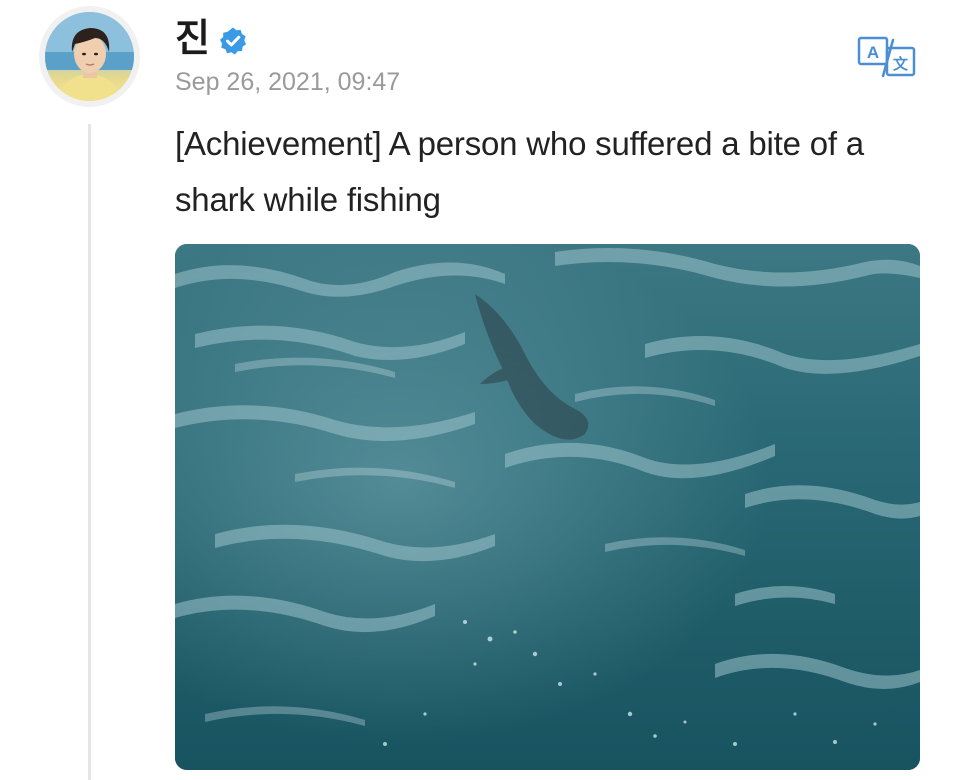 The image size is (960, 780). What do you see at coordinates (89, 452) in the screenshot?
I see `thread-line` at bounding box center [89, 452].